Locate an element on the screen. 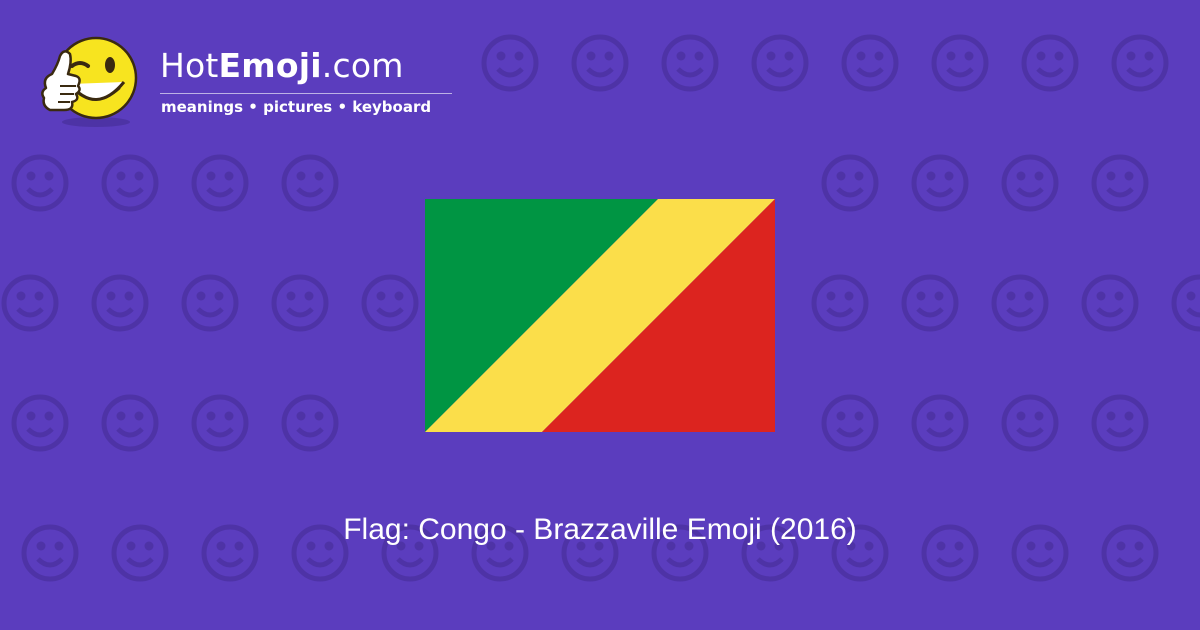 The width and height of the screenshot is (1200, 630). emoji-caption: Flag: Congo - Brazzaville Emoji (2016) is located at coordinates (600, 529).